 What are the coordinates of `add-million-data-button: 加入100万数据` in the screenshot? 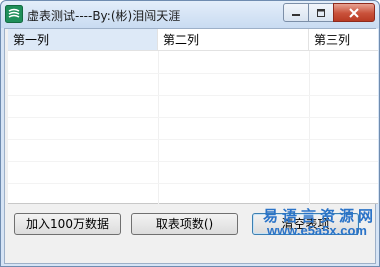 It's located at (67, 224).